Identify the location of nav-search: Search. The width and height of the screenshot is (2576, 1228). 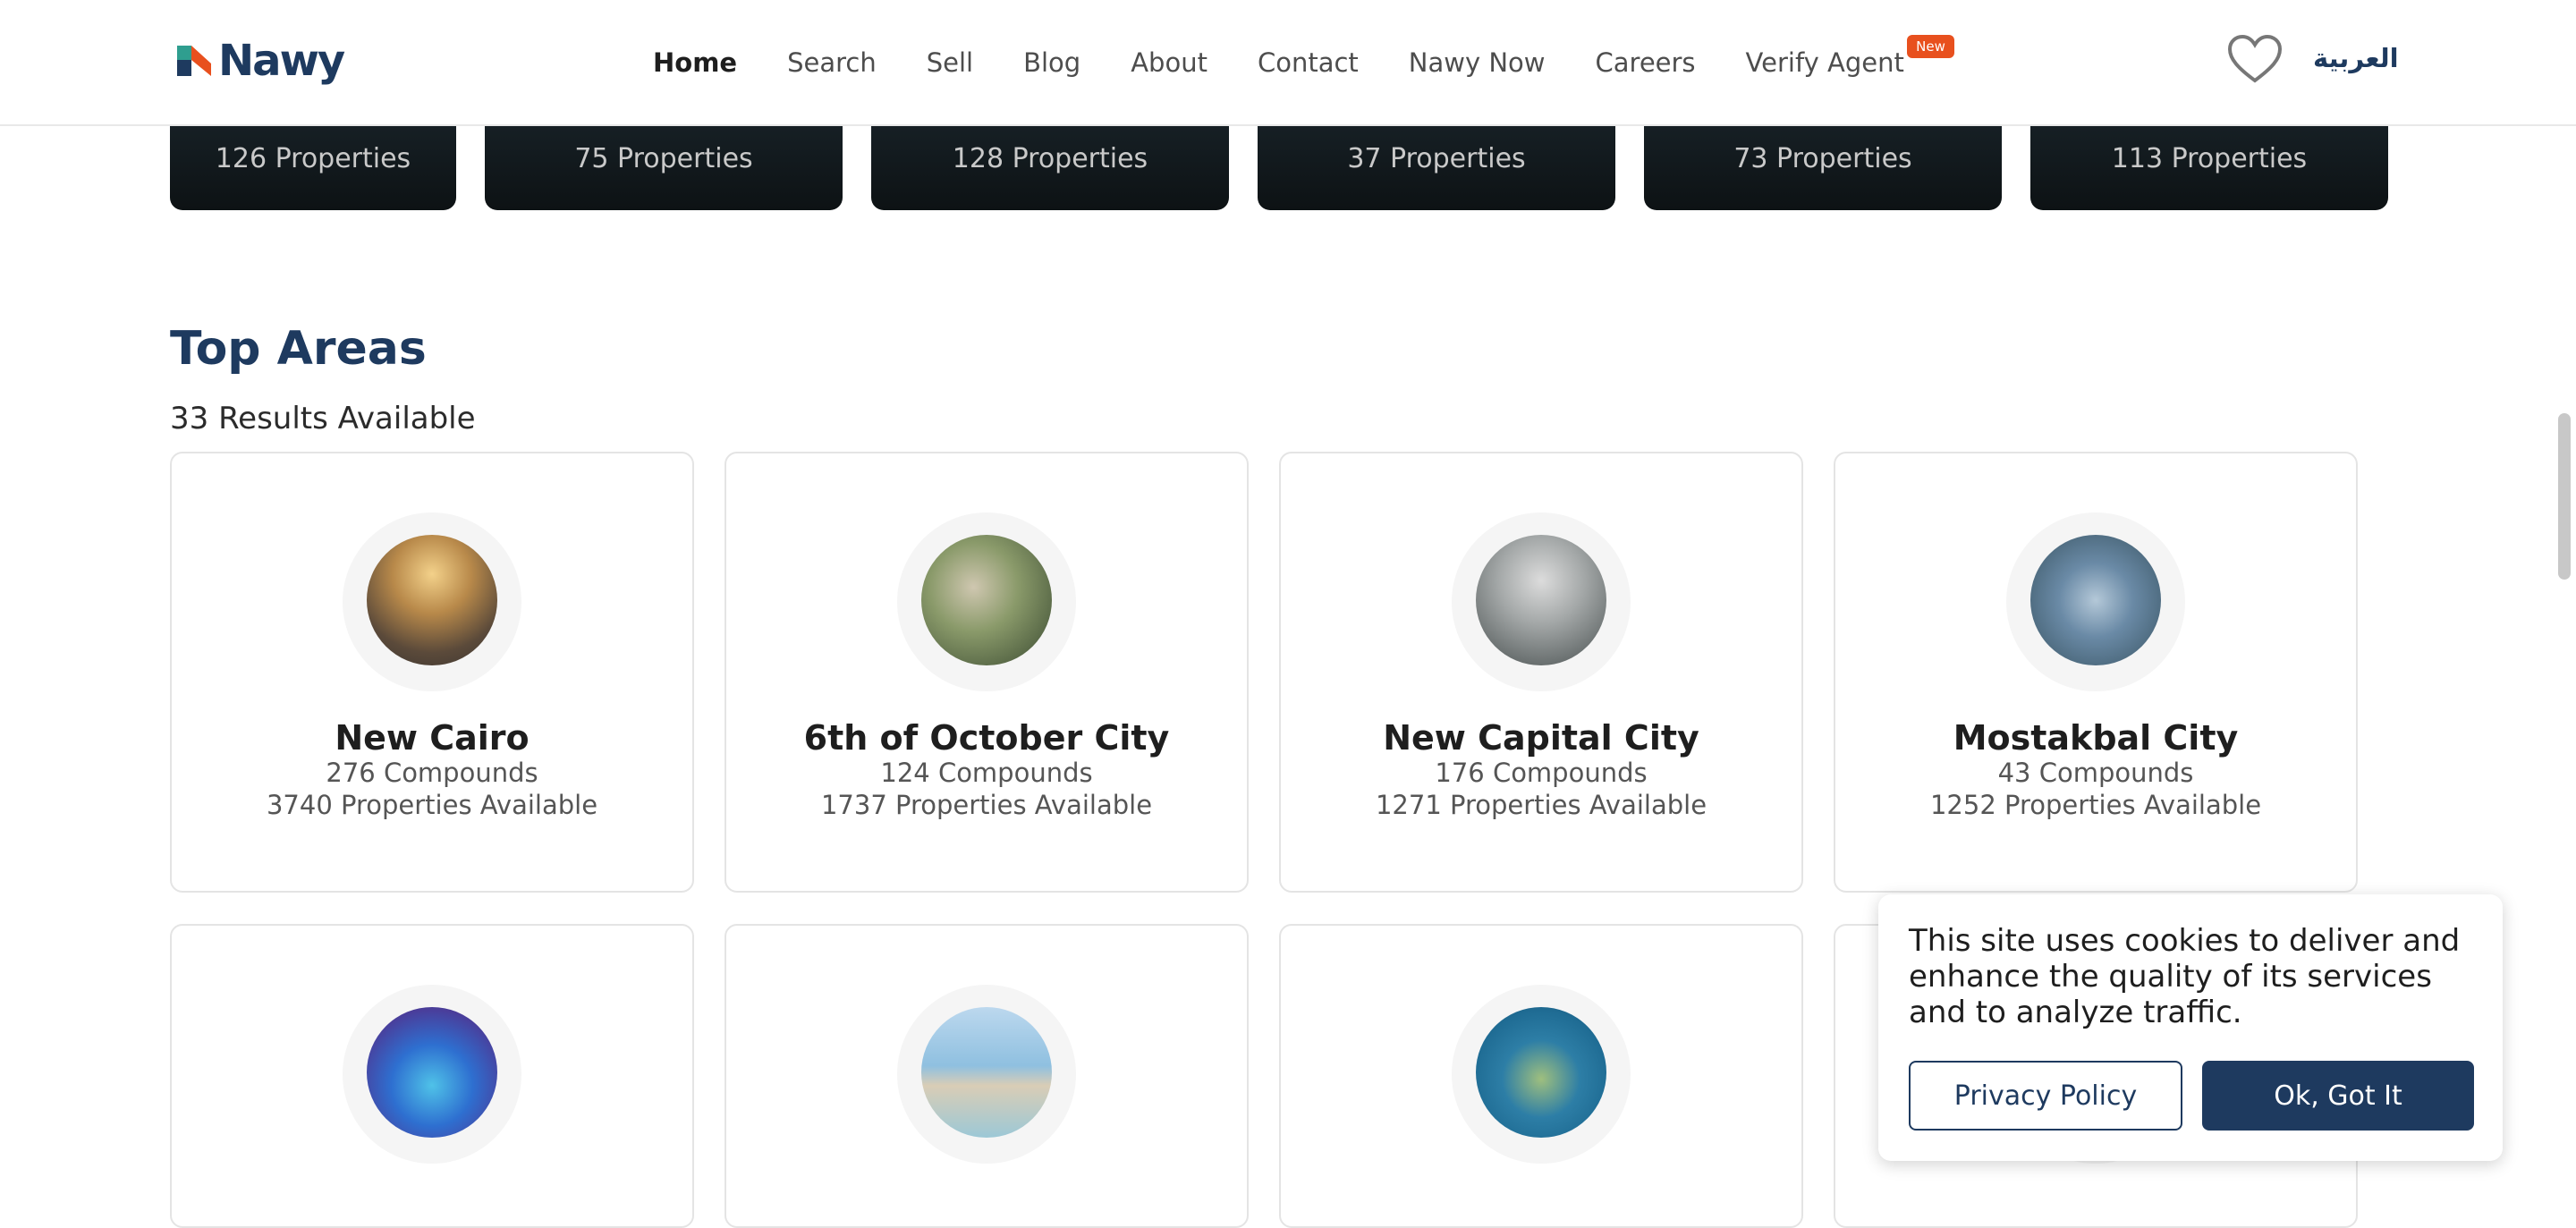
(832, 62).